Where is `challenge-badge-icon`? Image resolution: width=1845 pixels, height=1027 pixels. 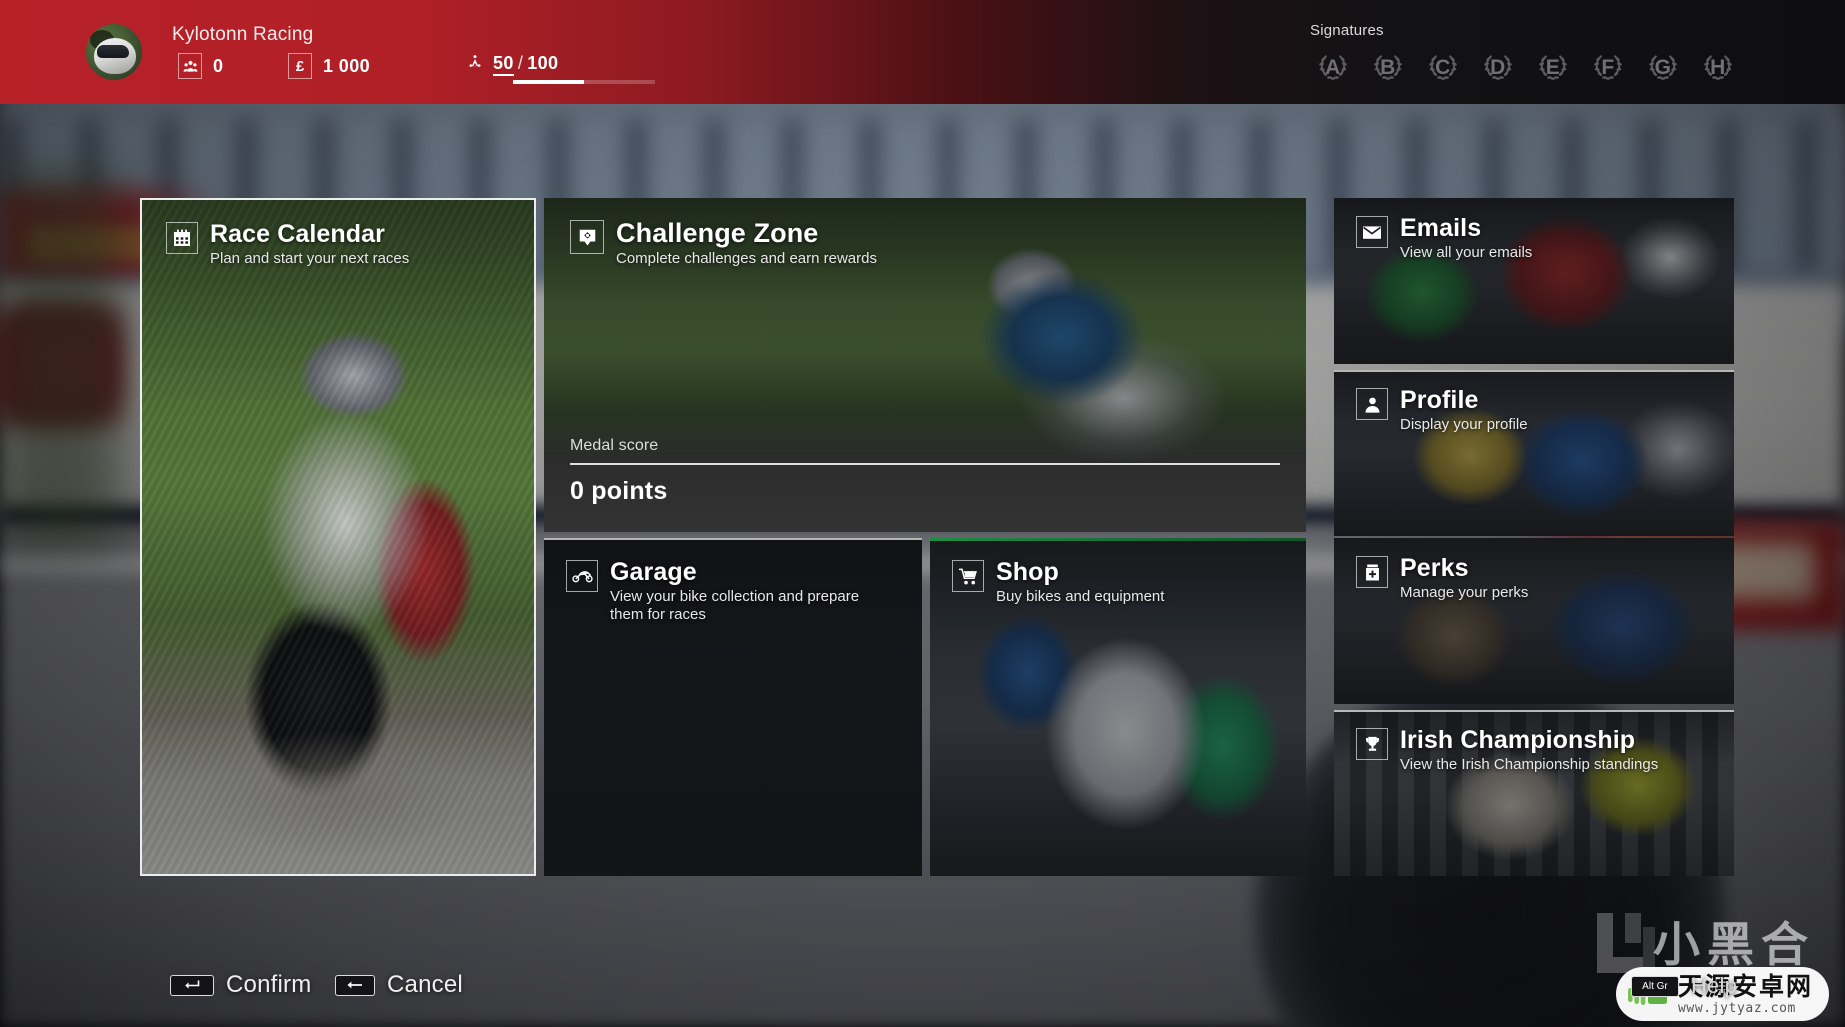 challenge-badge-icon is located at coordinates (587, 237).